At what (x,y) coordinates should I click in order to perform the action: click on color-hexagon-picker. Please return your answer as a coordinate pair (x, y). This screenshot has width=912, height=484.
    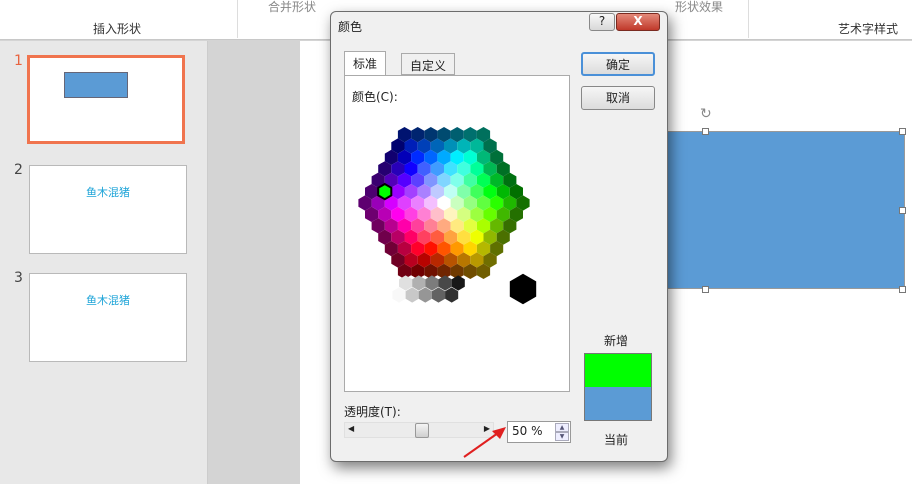
    Looking at the image, I should click on (457, 231).